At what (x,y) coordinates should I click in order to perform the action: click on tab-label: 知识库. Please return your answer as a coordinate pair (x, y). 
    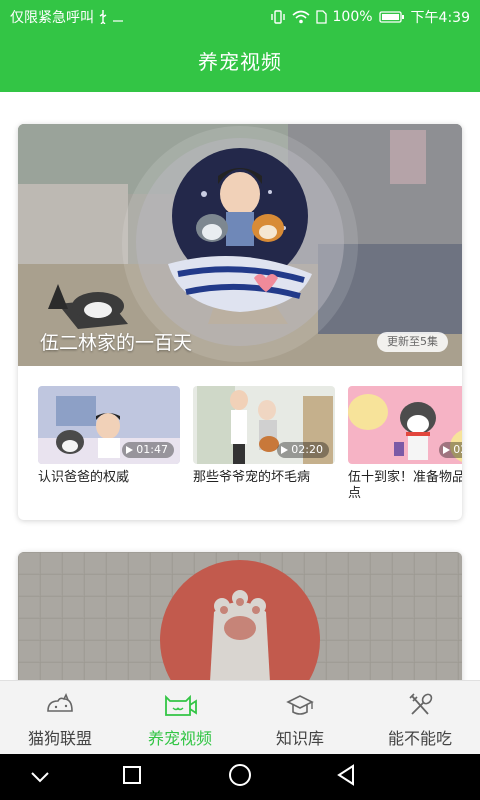
    Looking at the image, I should click on (299, 738).